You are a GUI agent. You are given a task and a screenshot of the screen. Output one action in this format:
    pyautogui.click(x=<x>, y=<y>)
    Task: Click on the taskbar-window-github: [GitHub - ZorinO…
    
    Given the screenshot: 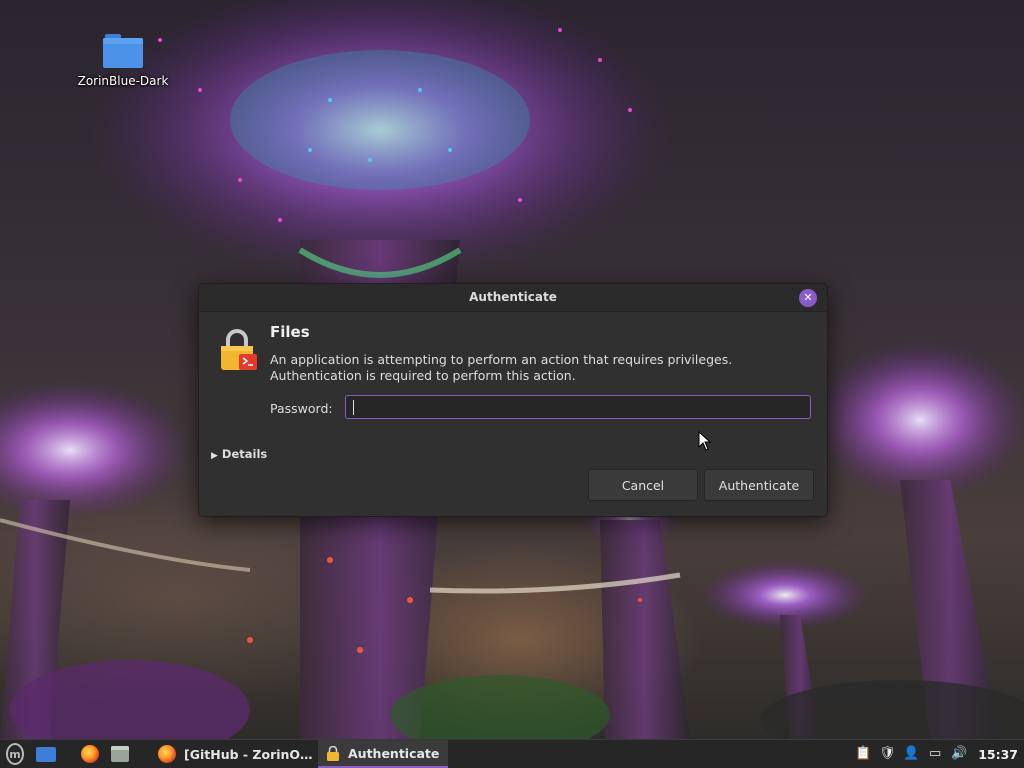 What is the action you would take?
    pyautogui.click(x=234, y=754)
    